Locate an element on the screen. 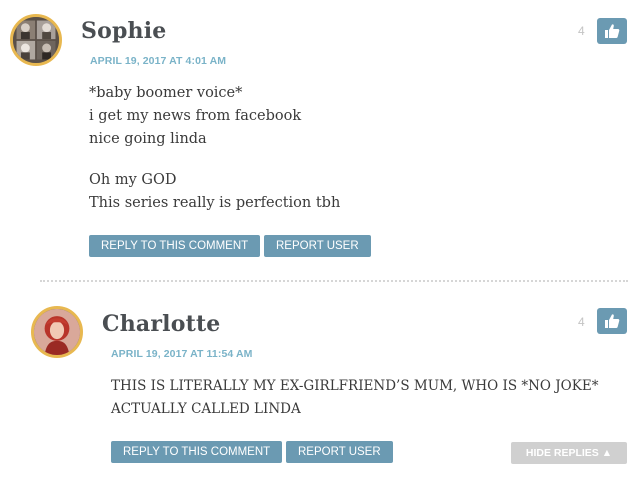 The image size is (640, 478). comment-divider is located at coordinates (334, 281).